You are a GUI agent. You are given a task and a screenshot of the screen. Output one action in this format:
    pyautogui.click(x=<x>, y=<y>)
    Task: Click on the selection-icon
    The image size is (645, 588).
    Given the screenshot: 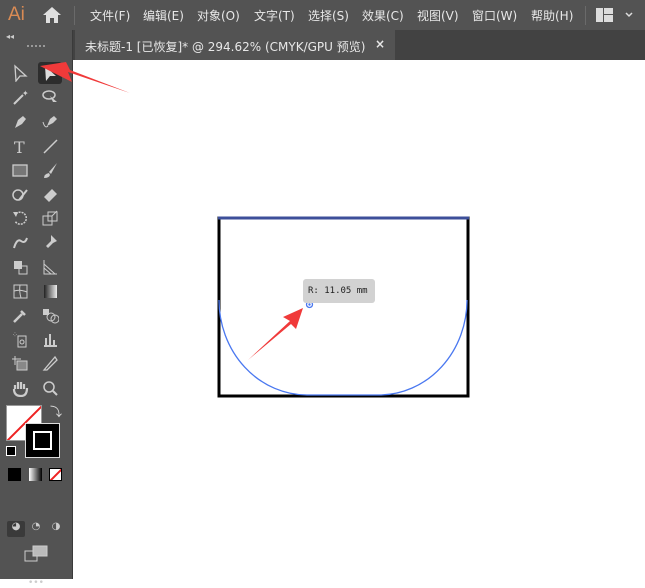 What is the action you would take?
    pyautogui.click(x=50, y=73)
    